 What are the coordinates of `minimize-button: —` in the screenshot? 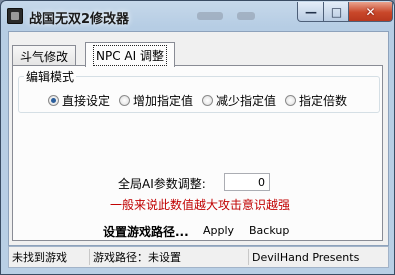 It's located at (311, 12).